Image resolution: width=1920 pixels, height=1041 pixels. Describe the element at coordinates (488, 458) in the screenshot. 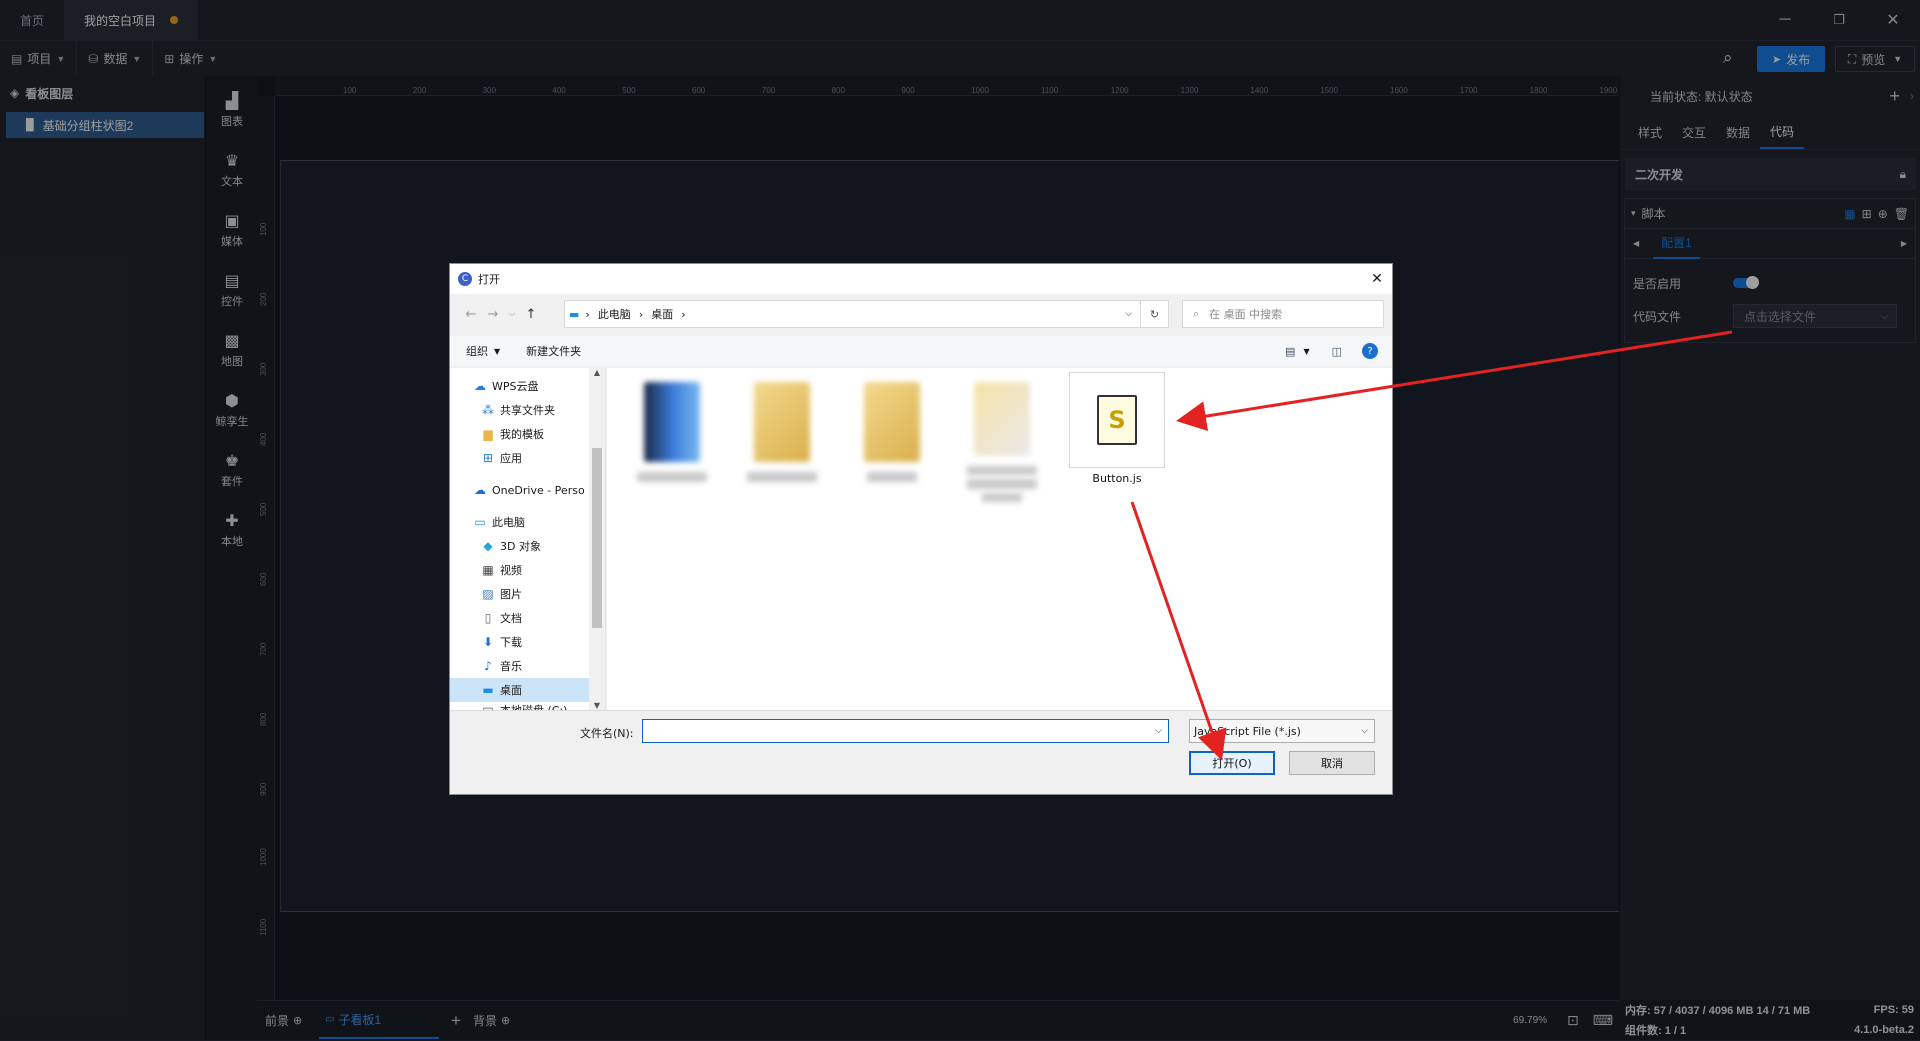

I see `apps-icon: ⊞` at that location.